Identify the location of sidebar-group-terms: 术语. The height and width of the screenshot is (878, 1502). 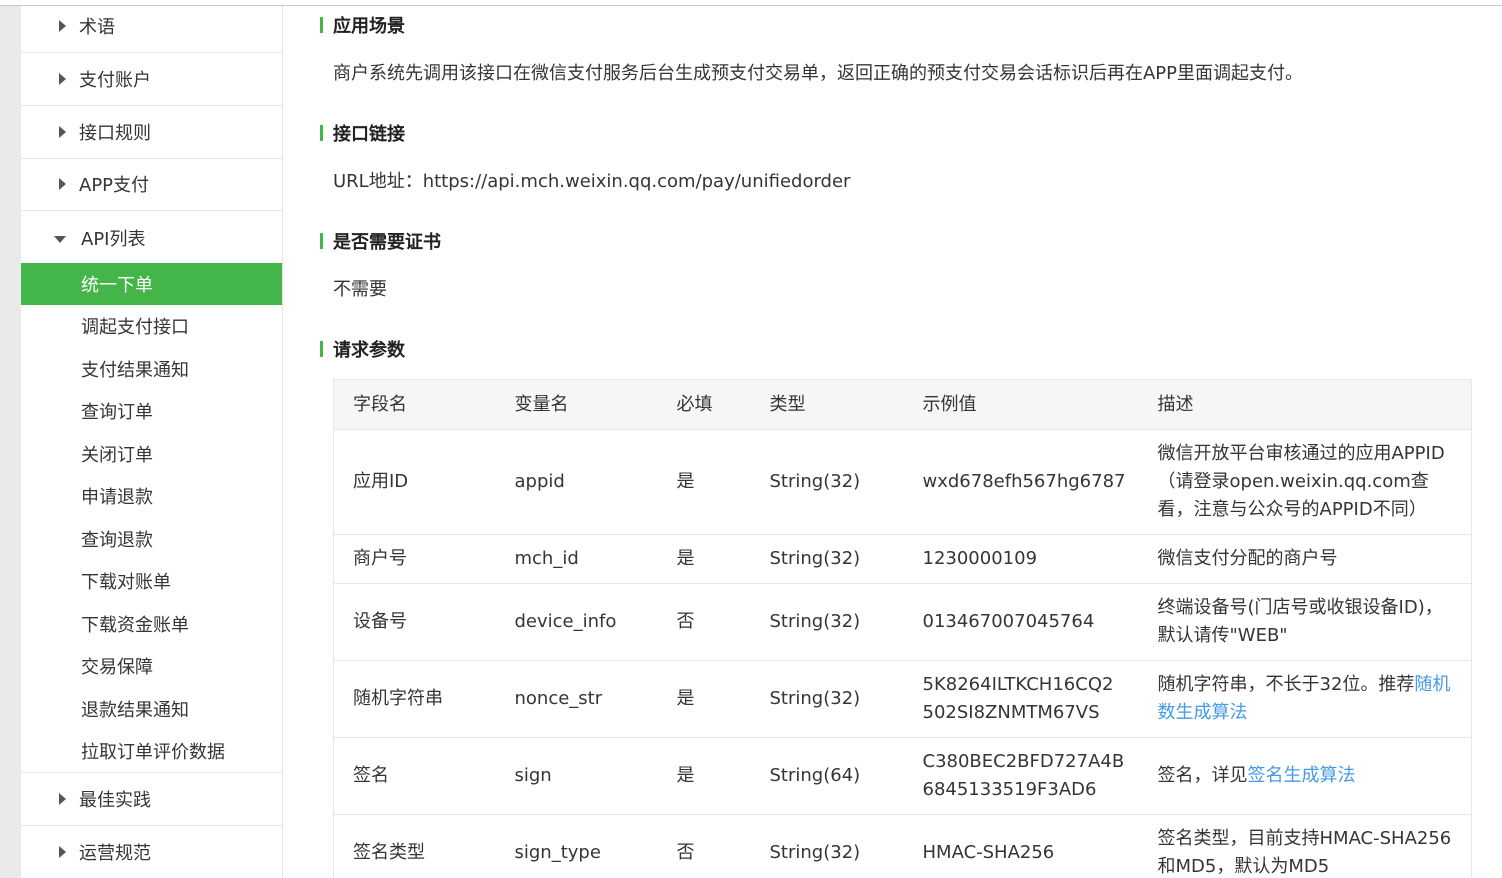
(151, 26).